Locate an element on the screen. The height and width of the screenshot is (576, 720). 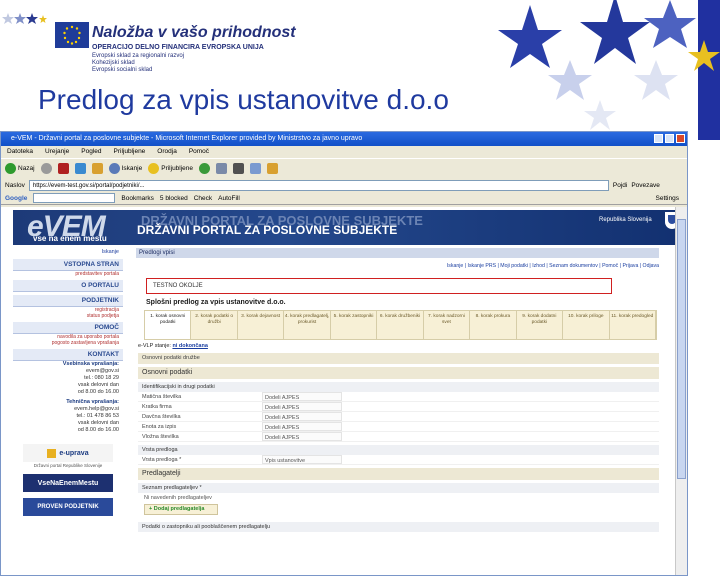
slide-title: Predlog za vpis ustanovitve d.o.o is located at coordinates (243, 99).